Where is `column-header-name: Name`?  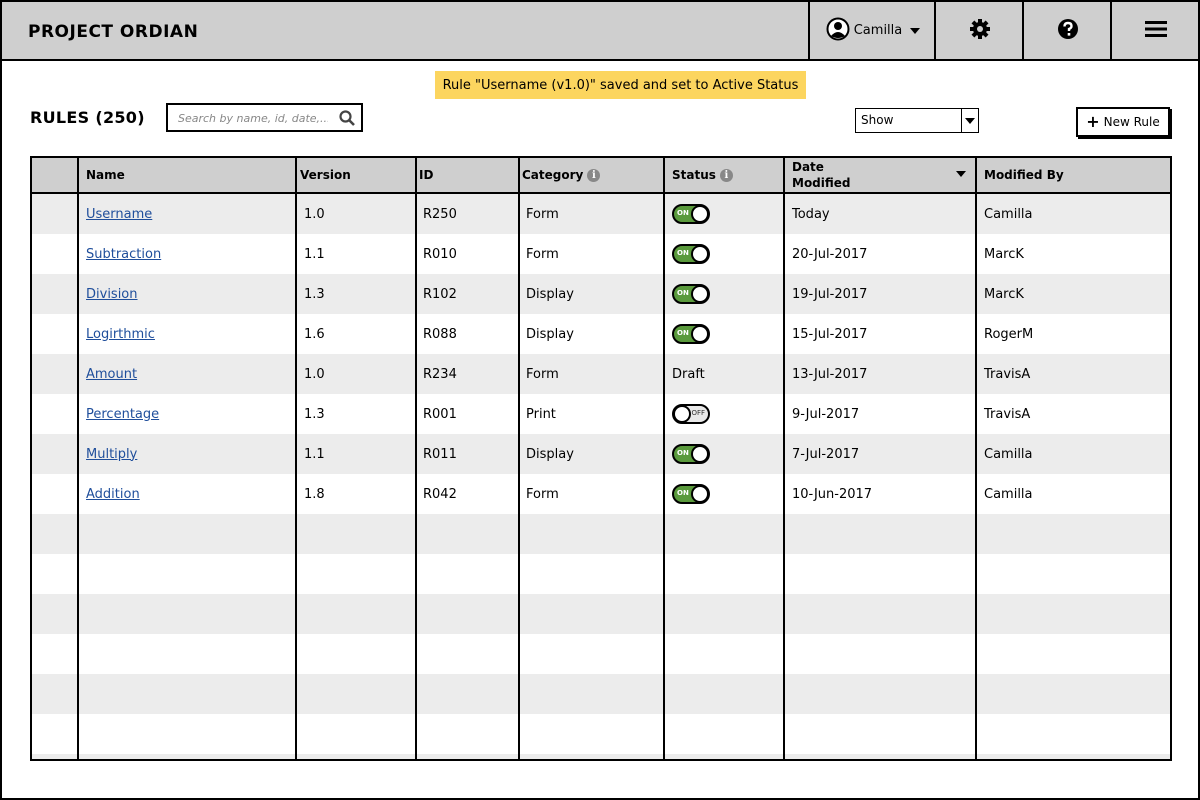
column-header-name: Name is located at coordinates (105, 175).